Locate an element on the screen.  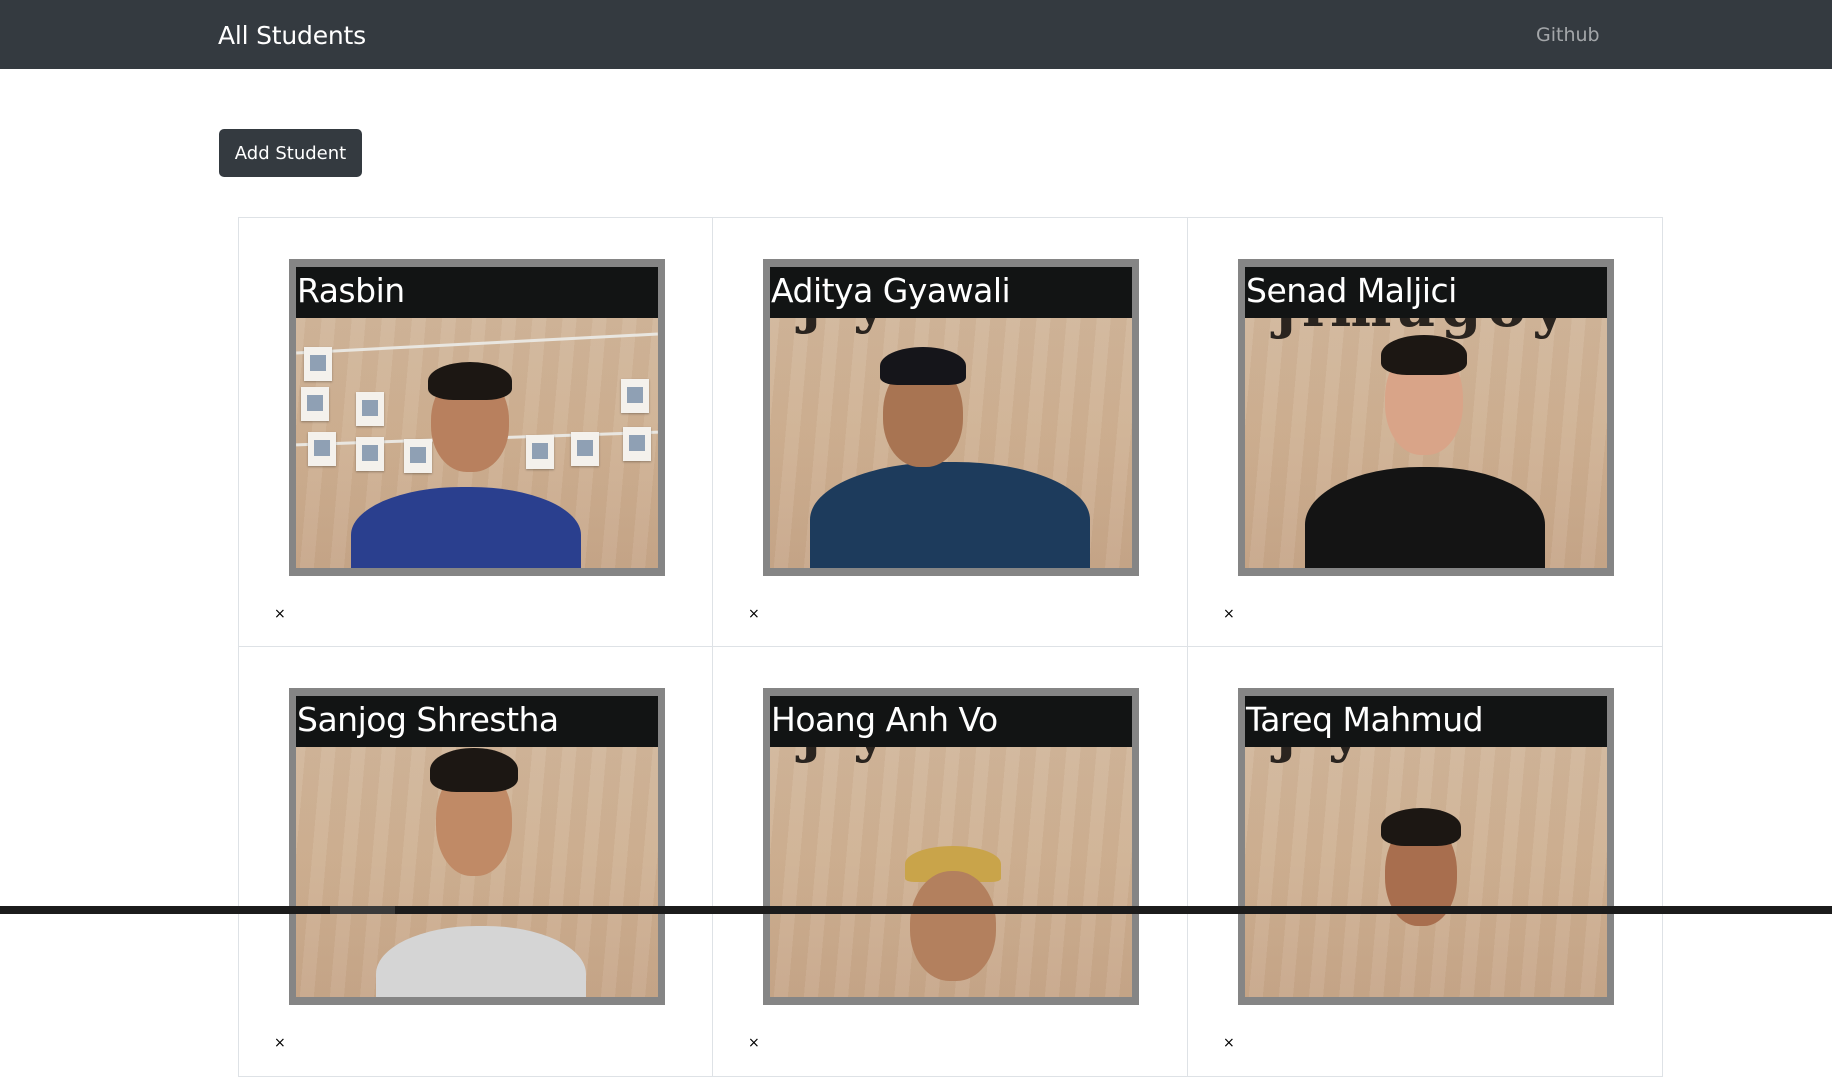
student-card: j y Aditya Gyawali × is located at coordinates (950, 432).